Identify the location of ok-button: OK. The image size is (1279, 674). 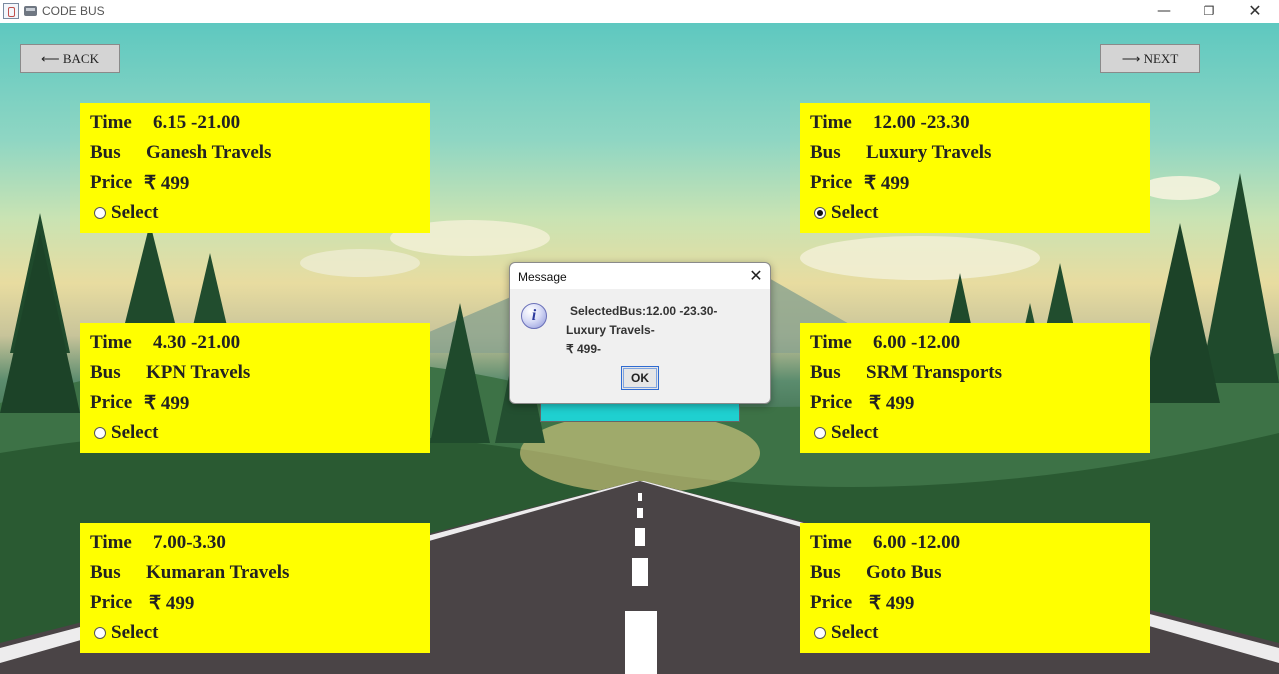
(640, 378).